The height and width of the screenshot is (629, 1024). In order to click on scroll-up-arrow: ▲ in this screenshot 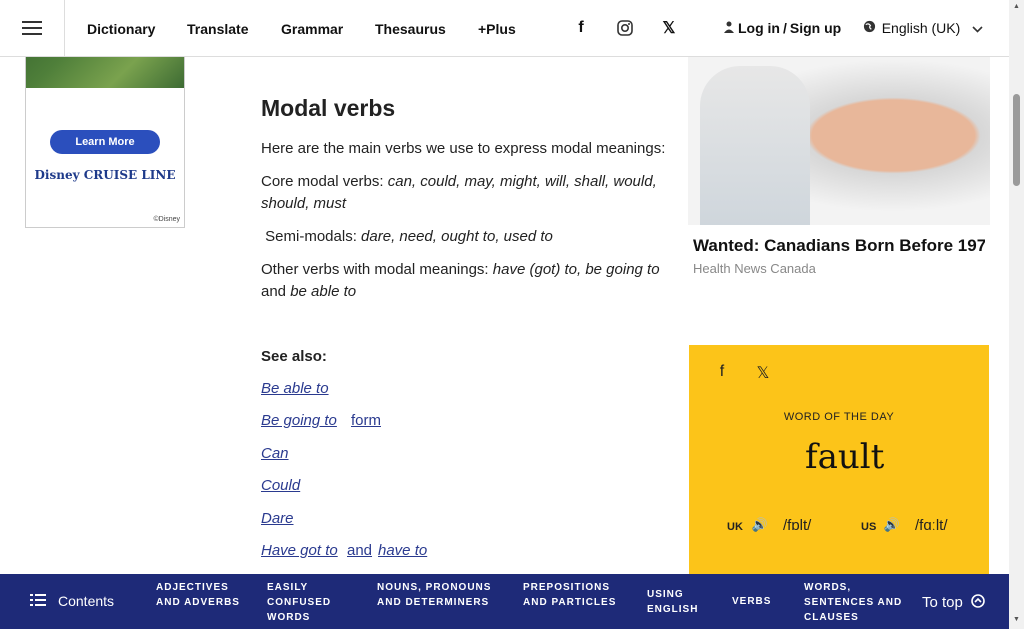, I will do `click(1016, 6)`.